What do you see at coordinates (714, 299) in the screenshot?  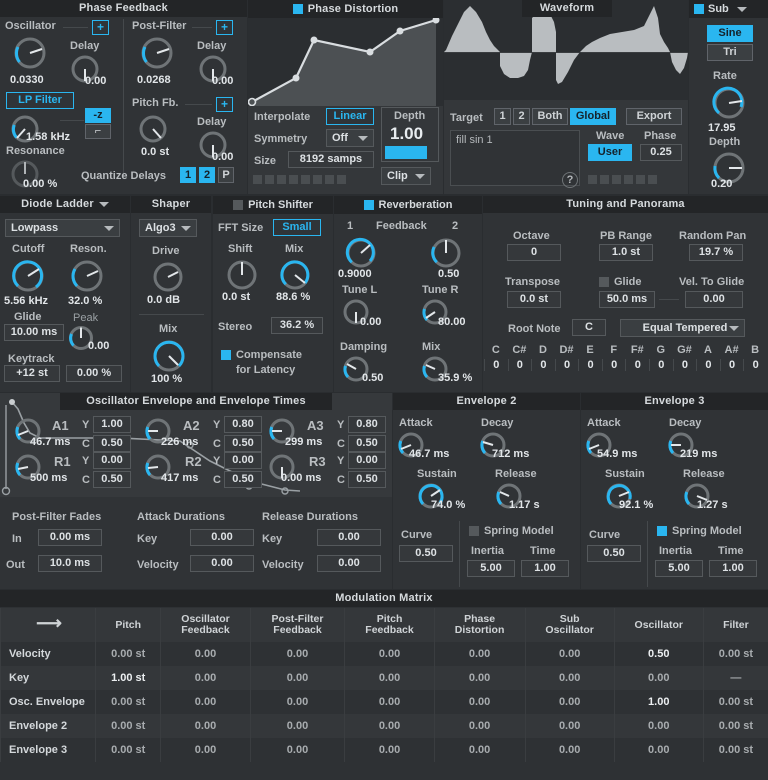 I see `vel-to-glide-field: 0.00` at bounding box center [714, 299].